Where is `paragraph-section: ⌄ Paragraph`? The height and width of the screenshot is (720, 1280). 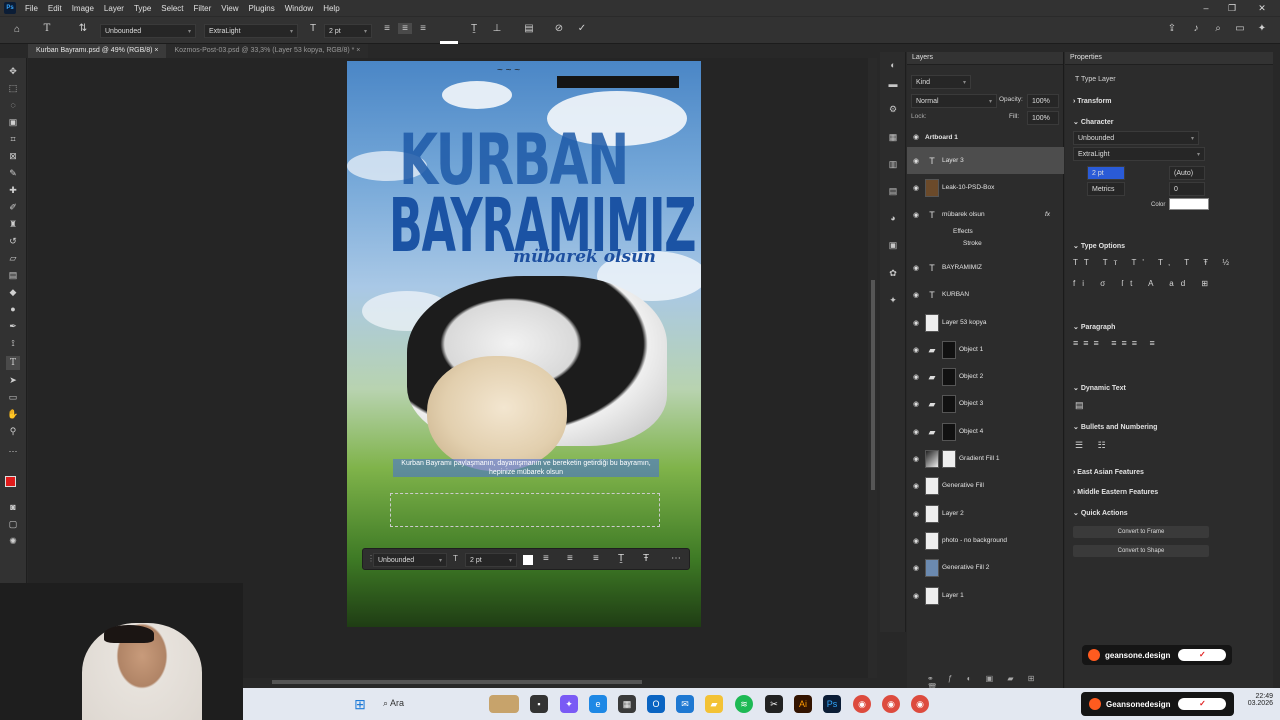 paragraph-section: ⌄ Paragraph is located at coordinates (1094, 327).